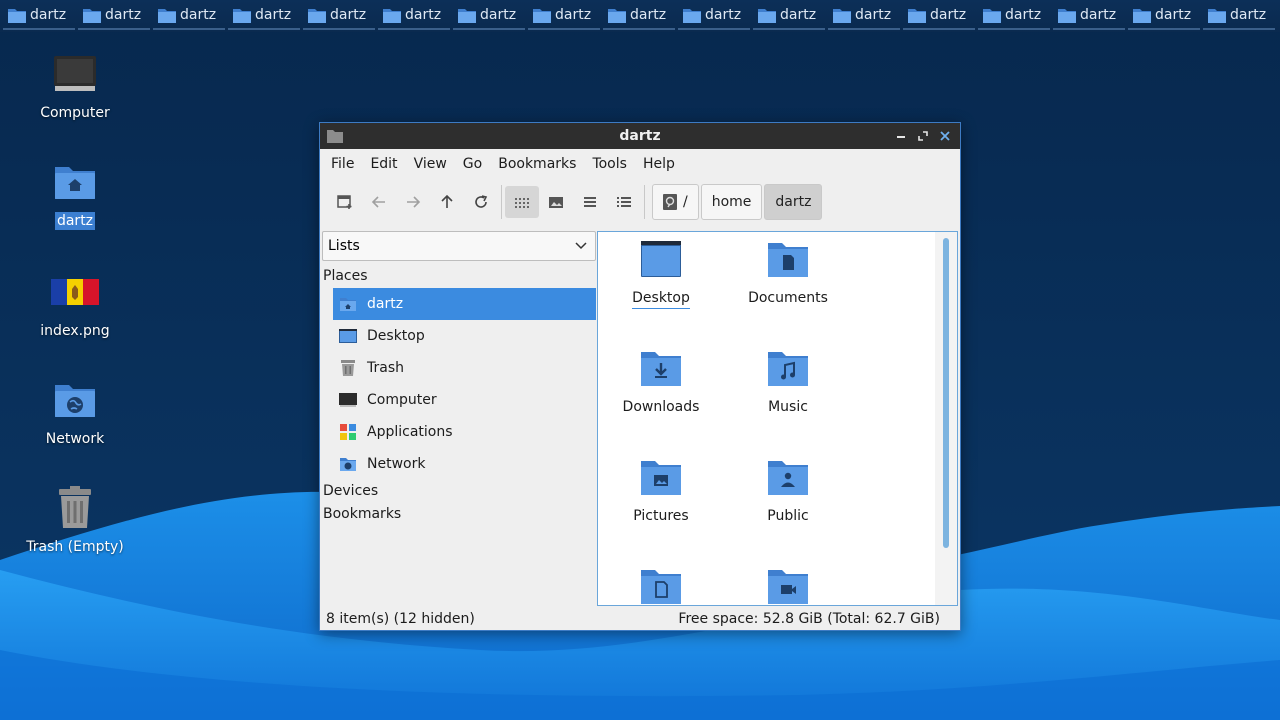  What do you see at coordinates (793, 202) in the screenshot?
I see `breadcrumb-dartz: dartz` at bounding box center [793, 202].